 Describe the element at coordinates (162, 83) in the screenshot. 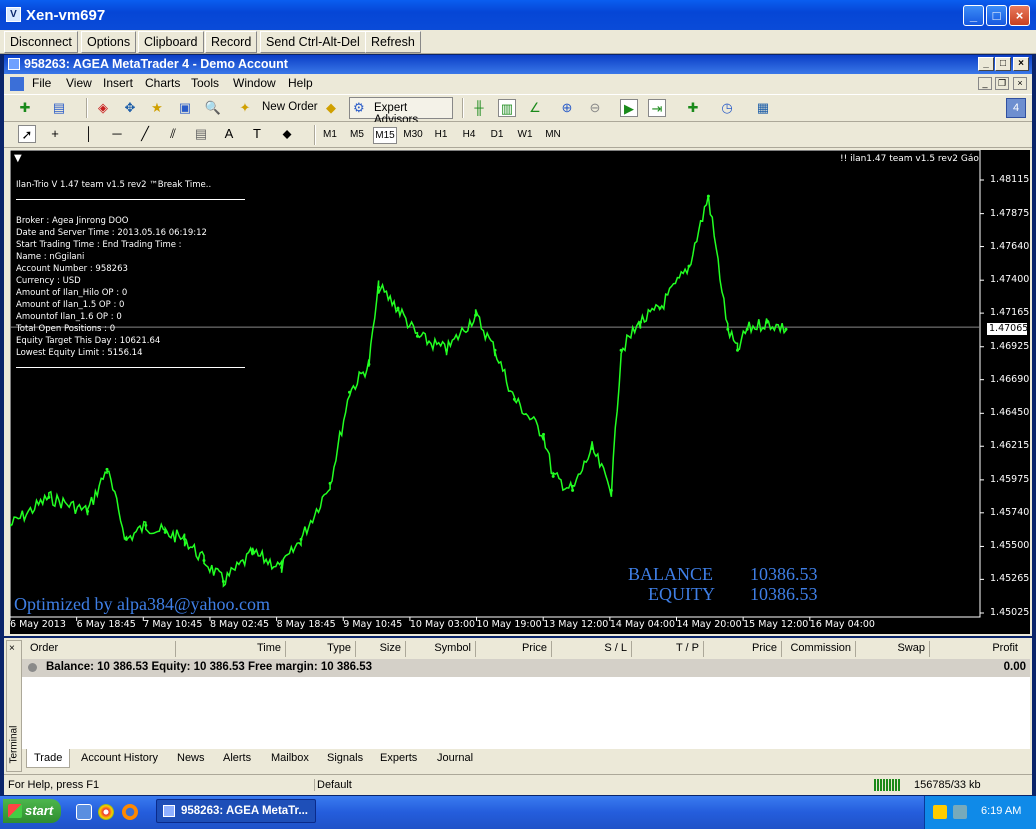

I see `menu-charts: Charts` at that location.